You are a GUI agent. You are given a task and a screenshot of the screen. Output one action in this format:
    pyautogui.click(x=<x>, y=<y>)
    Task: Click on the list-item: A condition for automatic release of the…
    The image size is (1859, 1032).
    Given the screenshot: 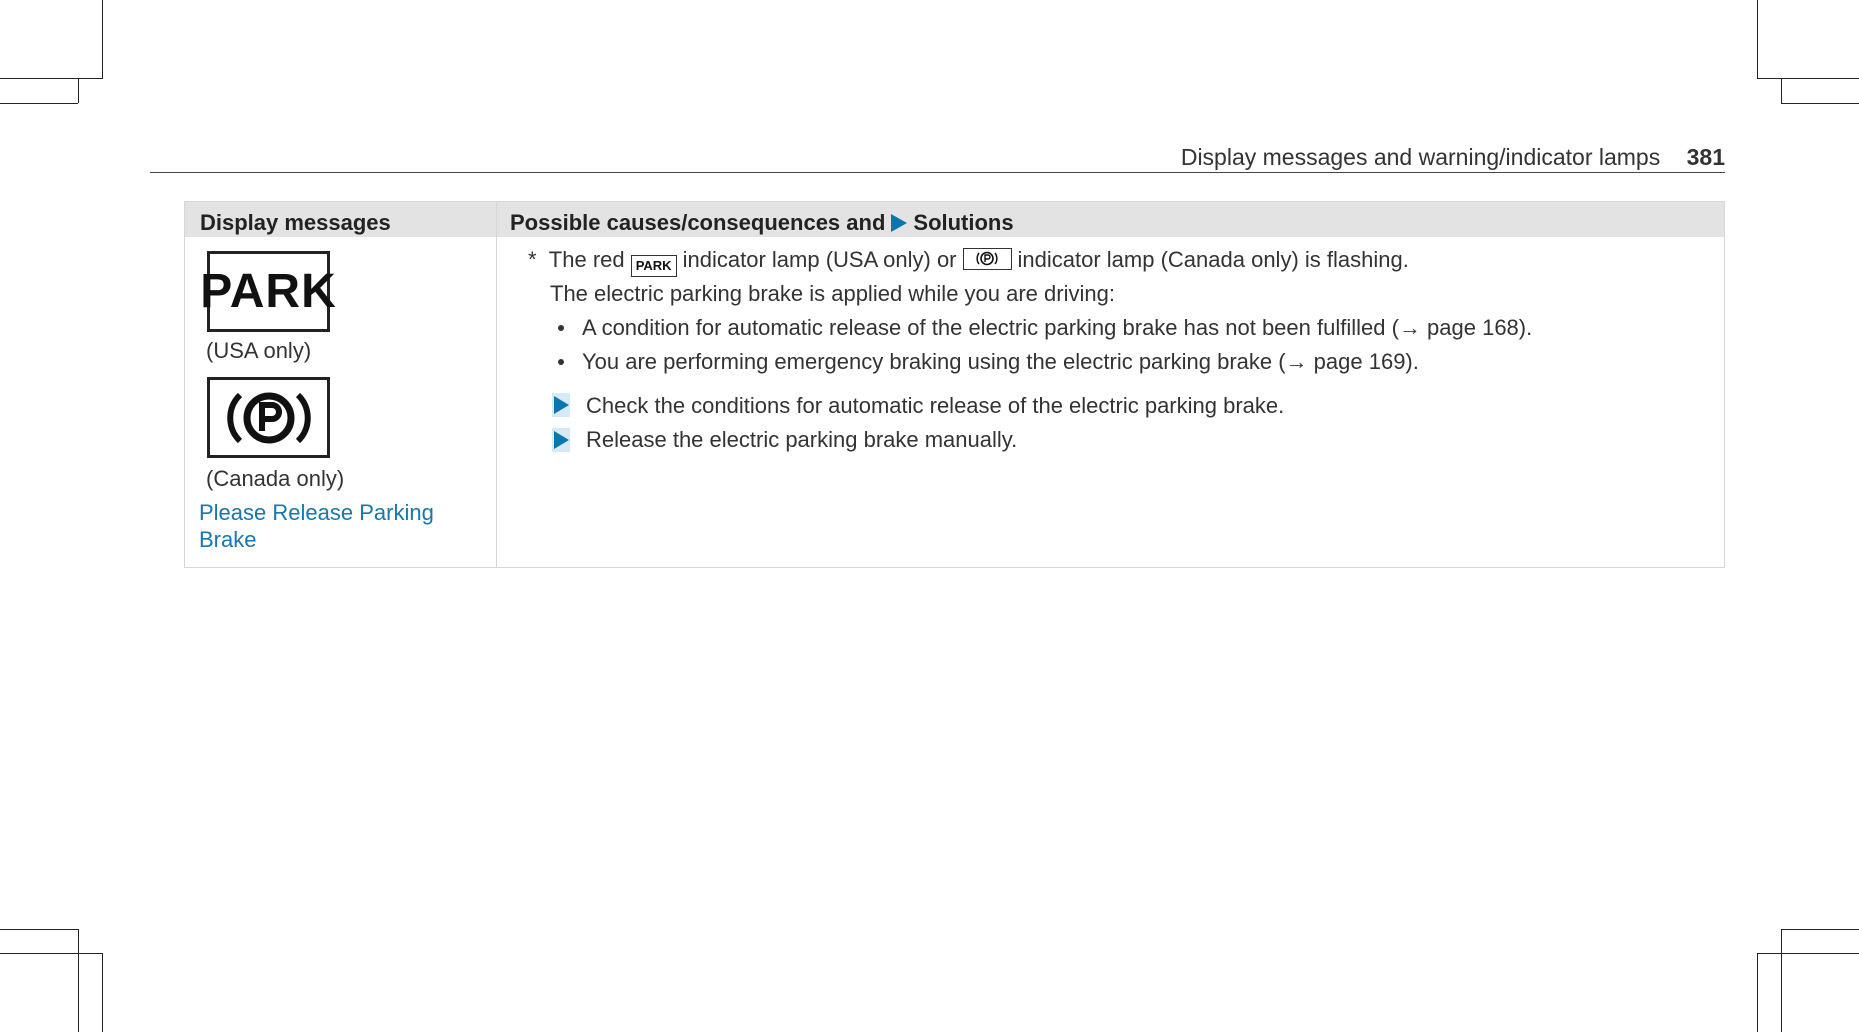 What is the action you would take?
    pyautogui.click(x=1045, y=328)
    